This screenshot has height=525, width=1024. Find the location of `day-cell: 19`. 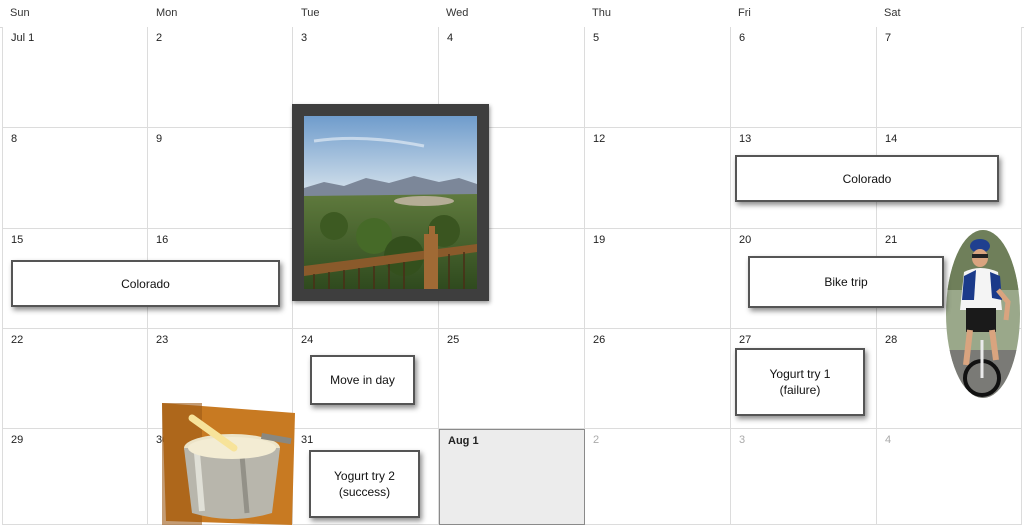

day-cell: 19 is located at coordinates (658, 279).